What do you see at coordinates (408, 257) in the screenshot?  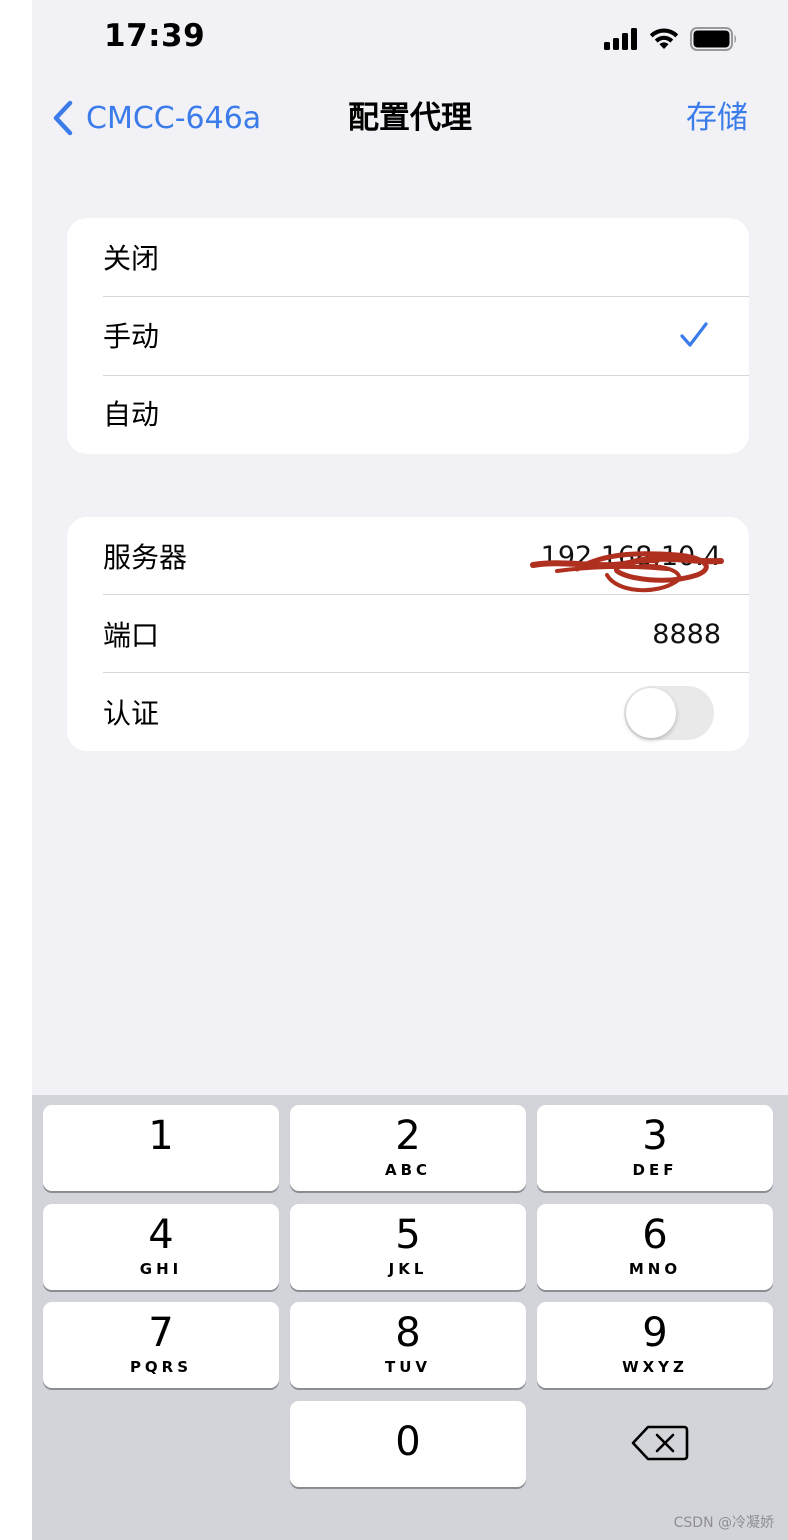 I see `proxy-option-off: 关闭` at bounding box center [408, 257].